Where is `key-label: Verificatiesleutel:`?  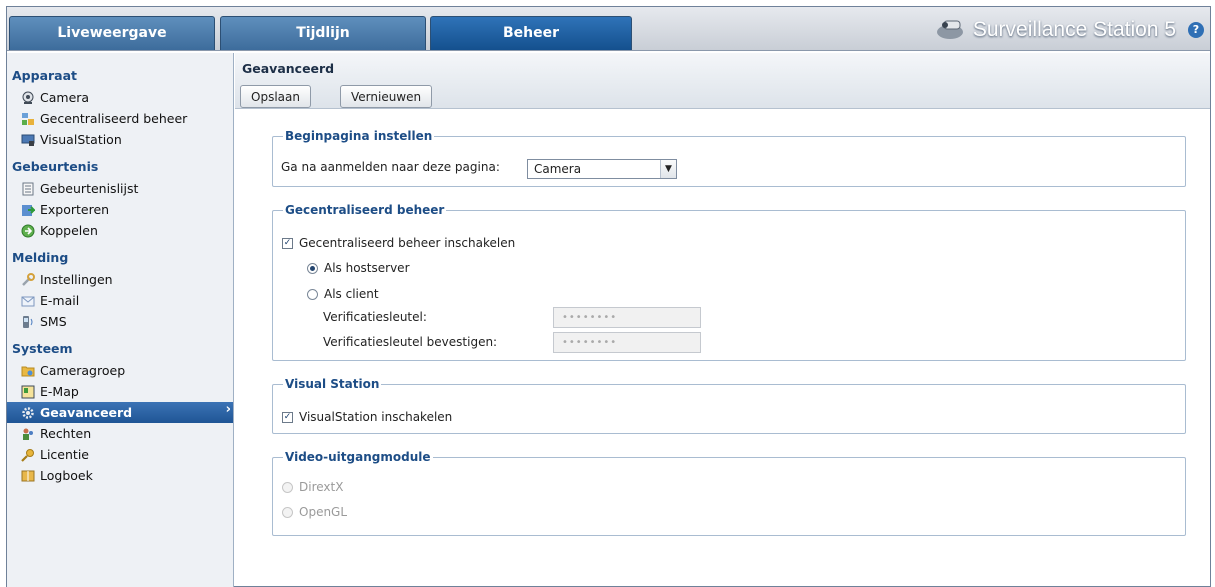
key-label: Verificatiesleutel: is located at coordinates (375, 317).